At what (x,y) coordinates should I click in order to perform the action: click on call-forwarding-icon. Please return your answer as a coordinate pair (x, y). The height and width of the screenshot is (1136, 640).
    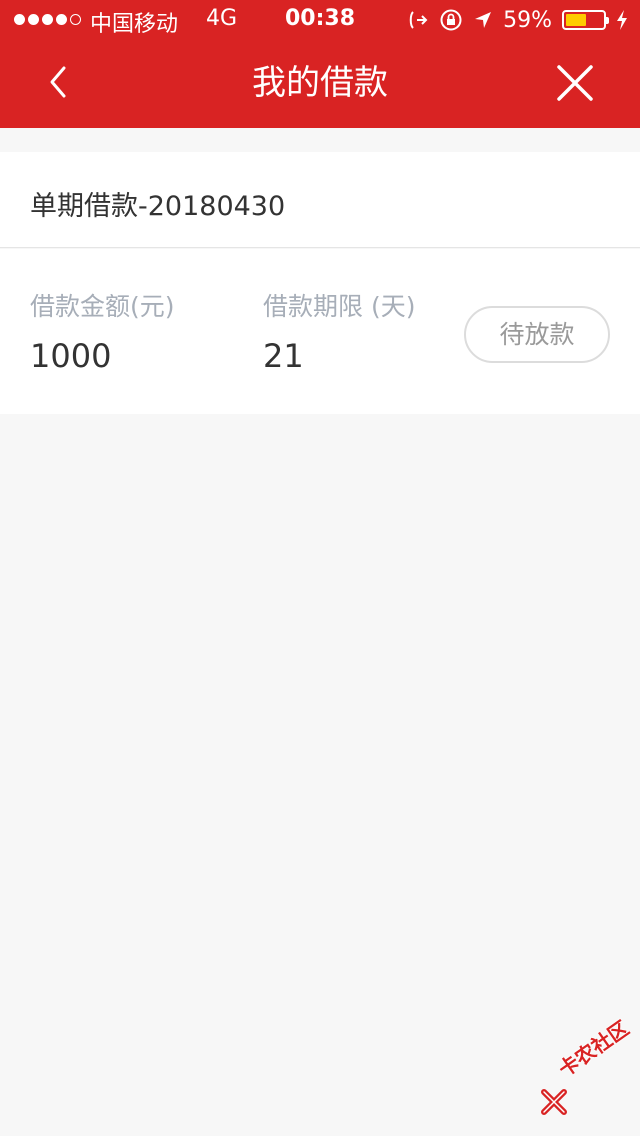
    Looking at the image, I should click on (418, 20).